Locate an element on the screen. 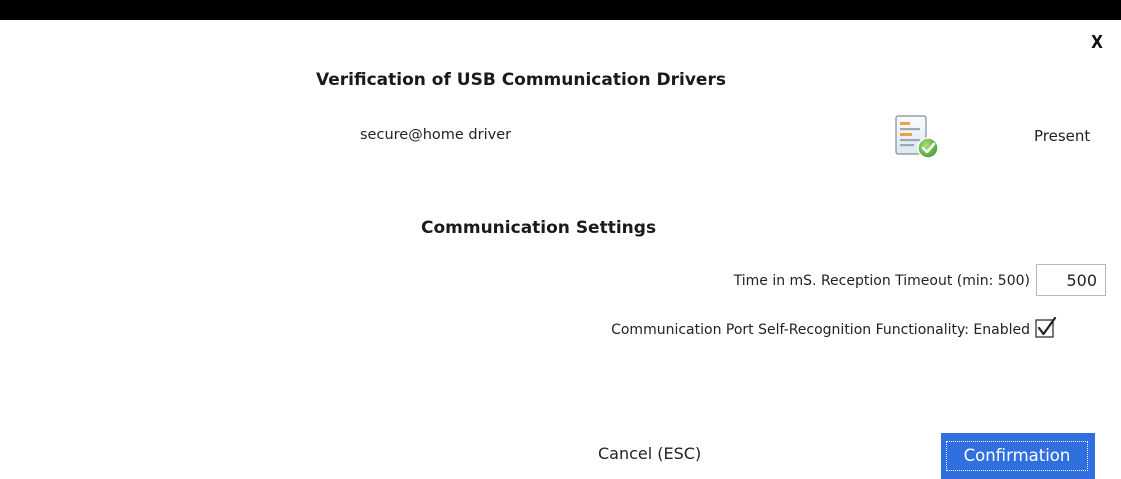 The image size is (1121, 479). driver-status: Present is located at coordinates (1062, 136).